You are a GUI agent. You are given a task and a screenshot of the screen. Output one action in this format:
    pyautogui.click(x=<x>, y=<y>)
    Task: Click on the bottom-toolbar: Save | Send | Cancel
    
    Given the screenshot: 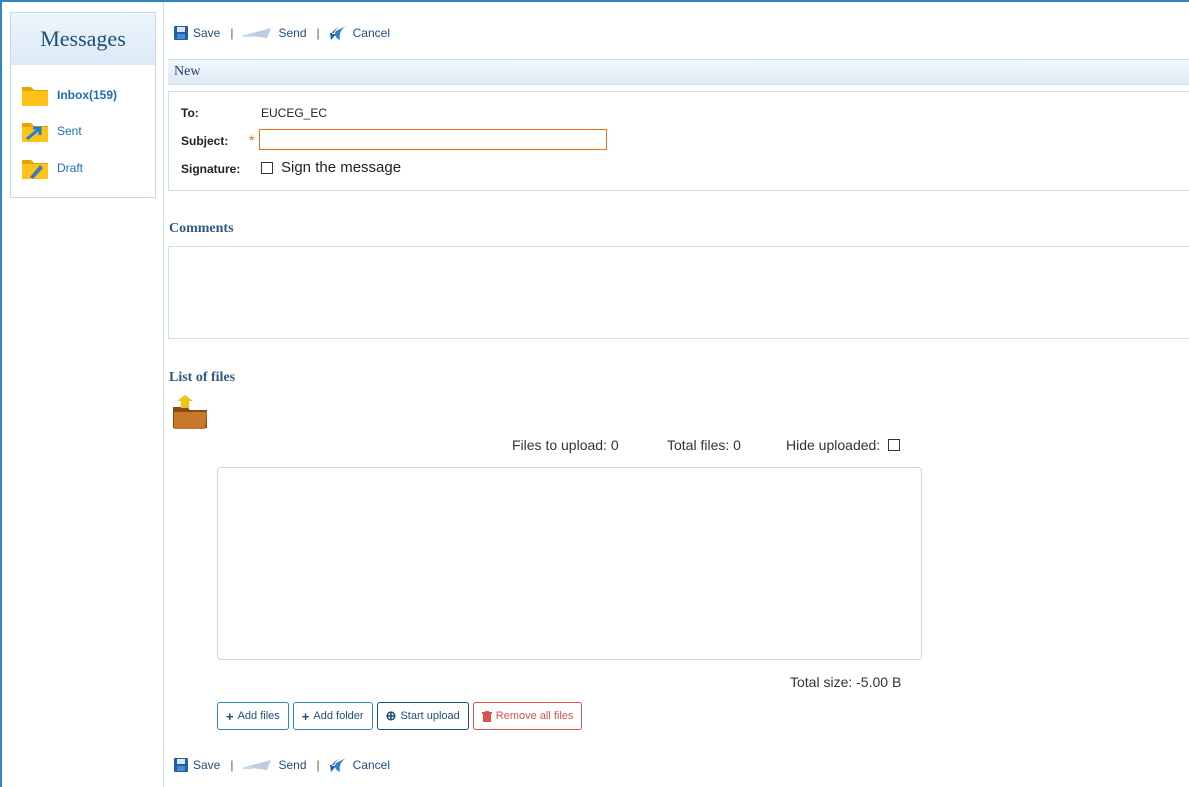 What is the action you would take?
    pyautogui.click(x=282, y=765)
    